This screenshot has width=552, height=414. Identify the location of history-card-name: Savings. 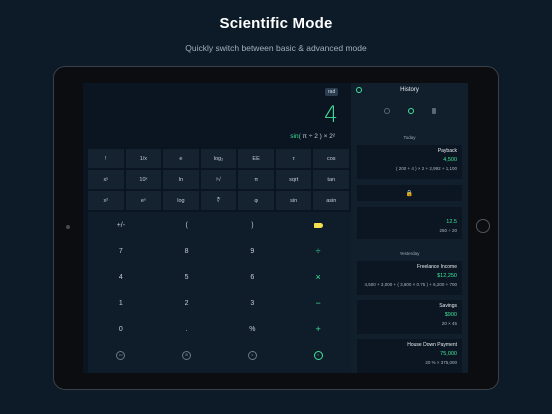
(448, 306).